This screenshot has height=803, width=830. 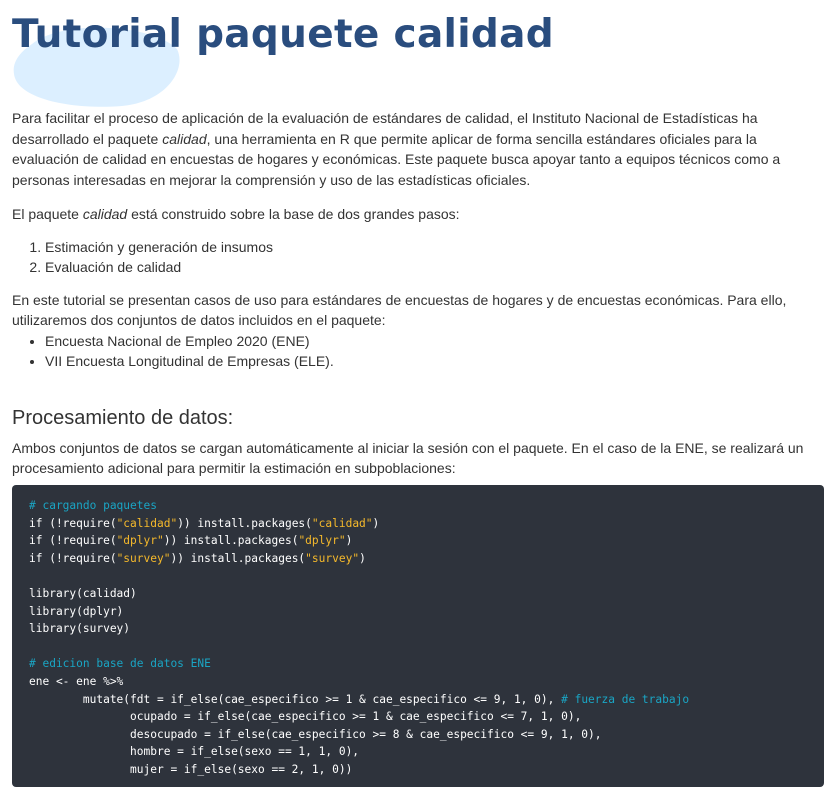 I want to click on list-item: Encuesta Nacional de Empleo 2020 (ENE), so click(x=434, y=341).